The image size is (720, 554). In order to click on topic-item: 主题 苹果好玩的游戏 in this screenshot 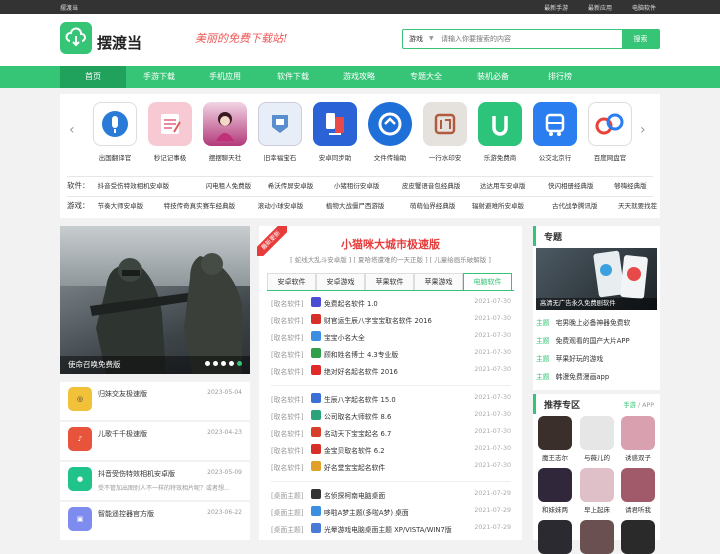, I will do `click(596, 360)`.